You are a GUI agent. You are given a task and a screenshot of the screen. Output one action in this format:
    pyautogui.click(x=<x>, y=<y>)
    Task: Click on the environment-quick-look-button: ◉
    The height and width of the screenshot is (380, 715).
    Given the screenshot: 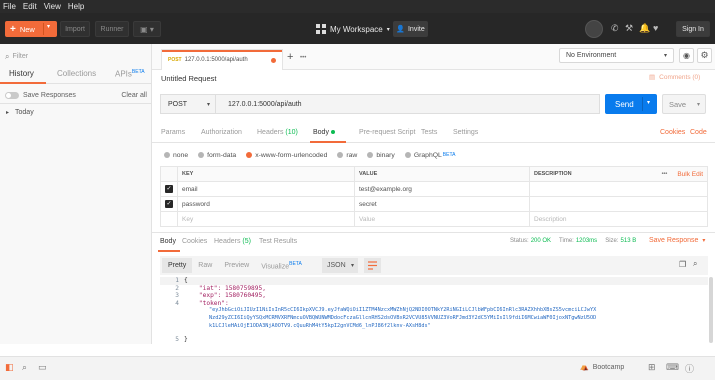 What is the action you would take?
    pyautogui.click(x=686, y=55)
    